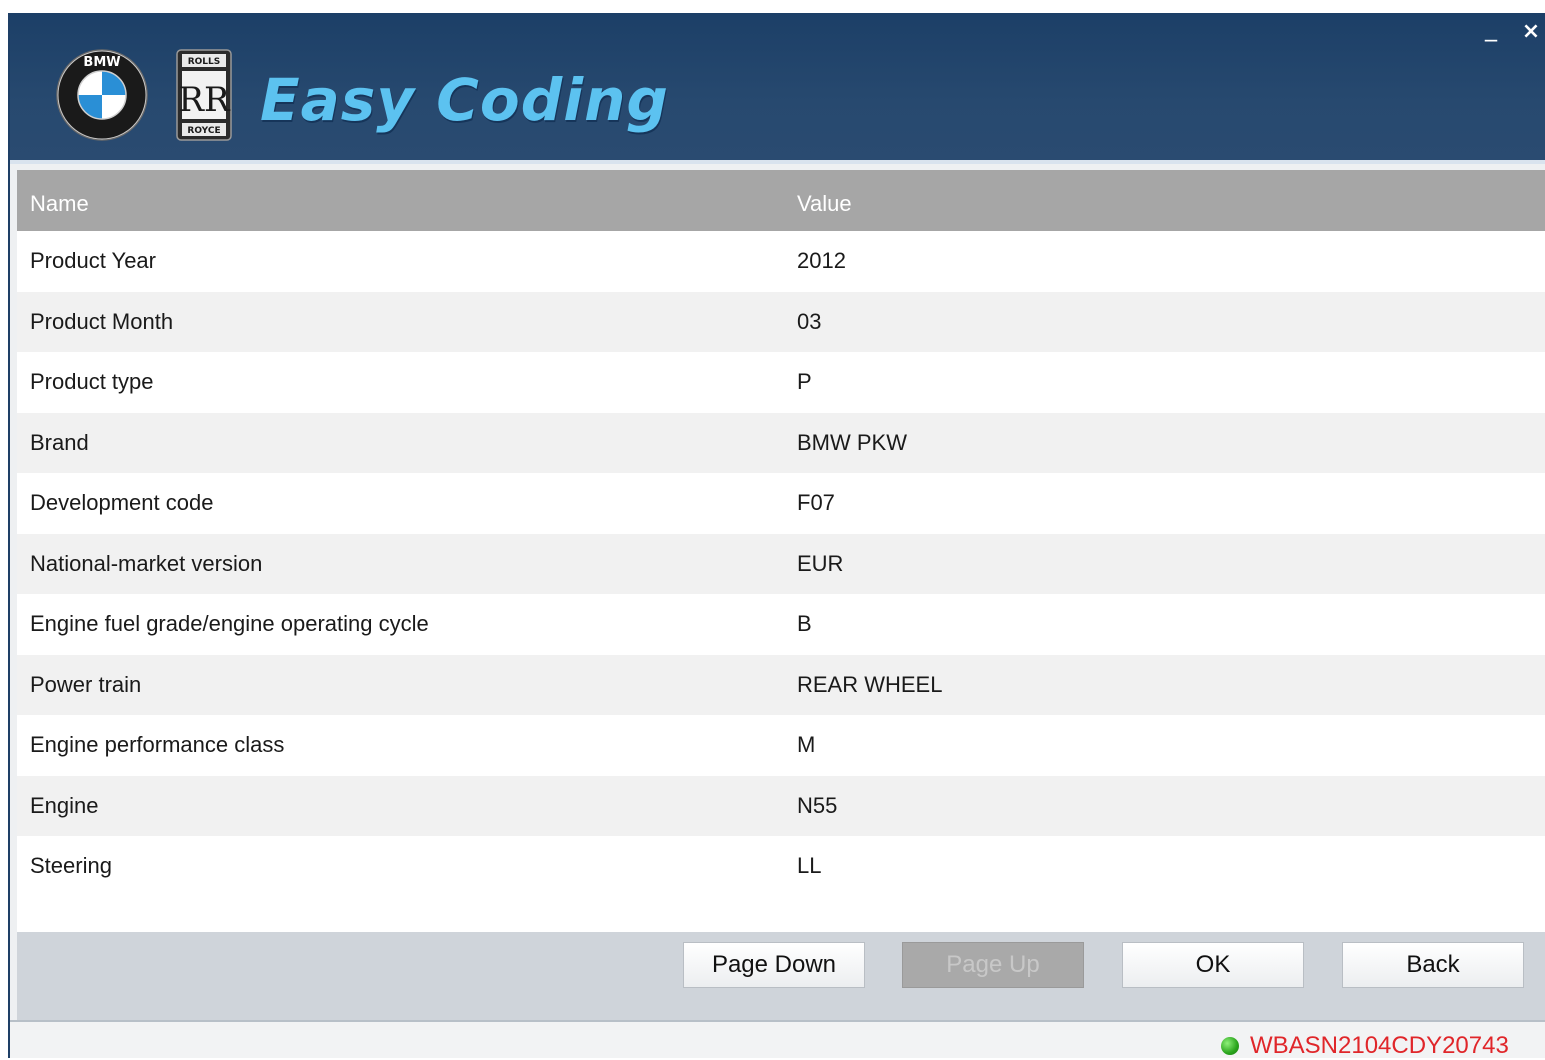  Describe the element at coordinates (1379, 1045) in the screenshot. I see `vin-label: WBASN2104CDY20743` at that location.